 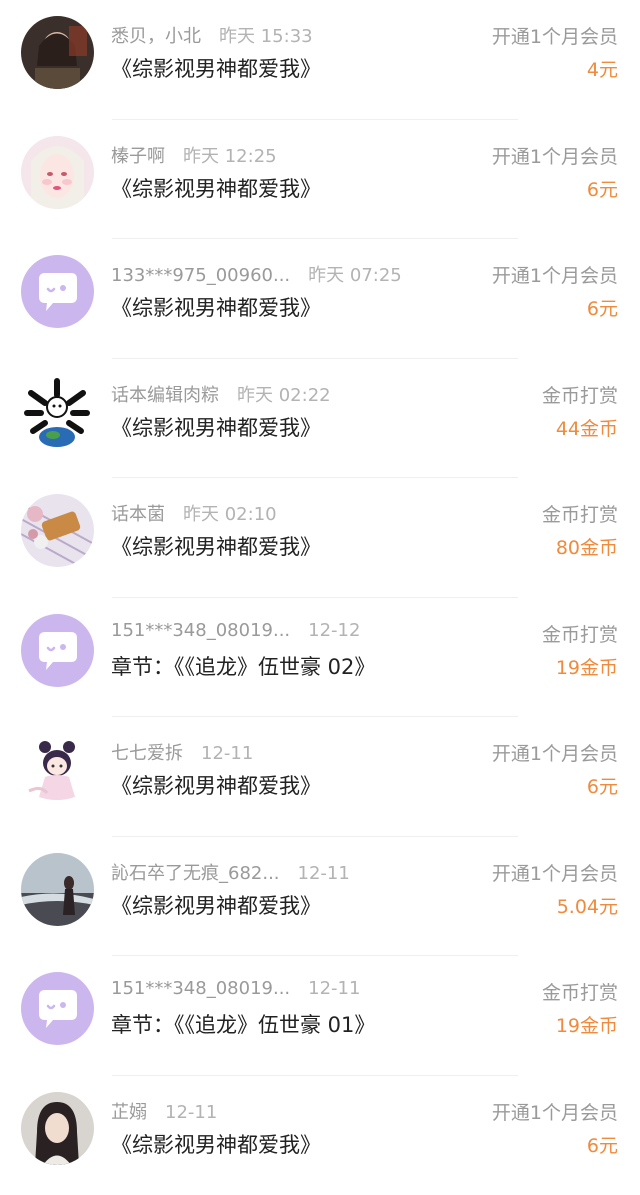 What do you see at coordinates (266, 36) in the screenshot?
I see `timestamp: 昨天 15:33` at bounding box center [266, 36].